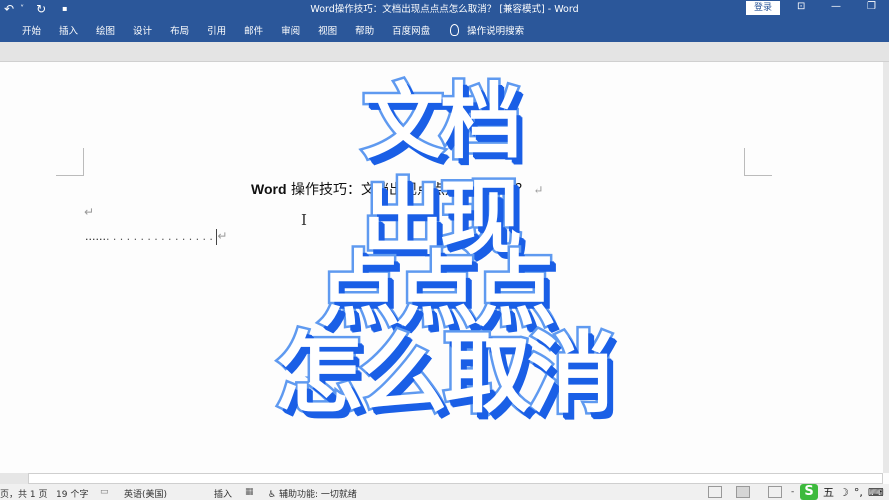 The width and height of the screenshot is (889, 500). Describe the element at coordinates (715, 492) in the screenshot. I see `read-mode-view-button` at that location.